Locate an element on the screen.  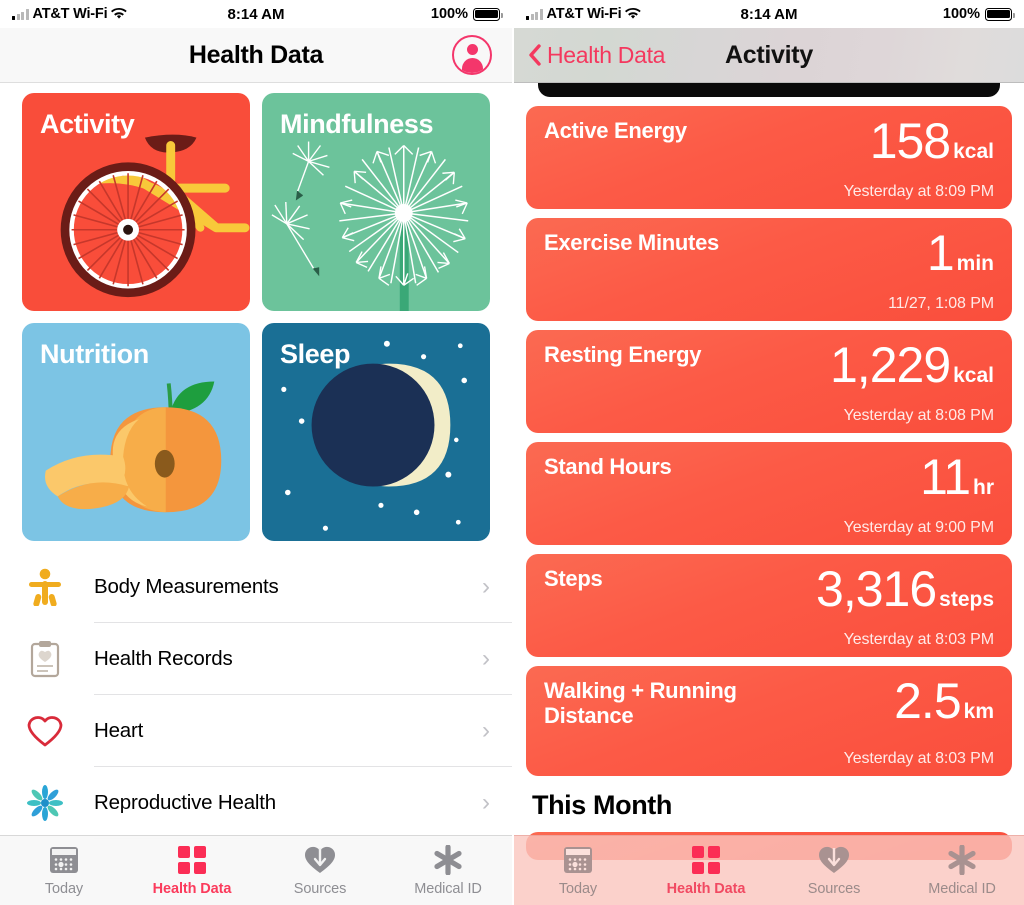
metric-unit: hr is located at coordinates (983, 487).